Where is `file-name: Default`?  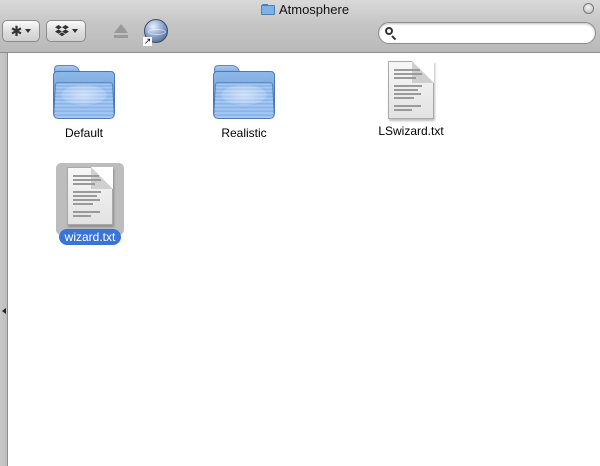 file-name: Default is located at coordinates (84, 133).